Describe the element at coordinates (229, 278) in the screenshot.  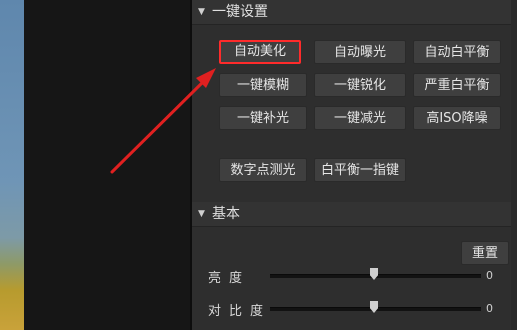
I see `brightness-label: 亮度` at that location.